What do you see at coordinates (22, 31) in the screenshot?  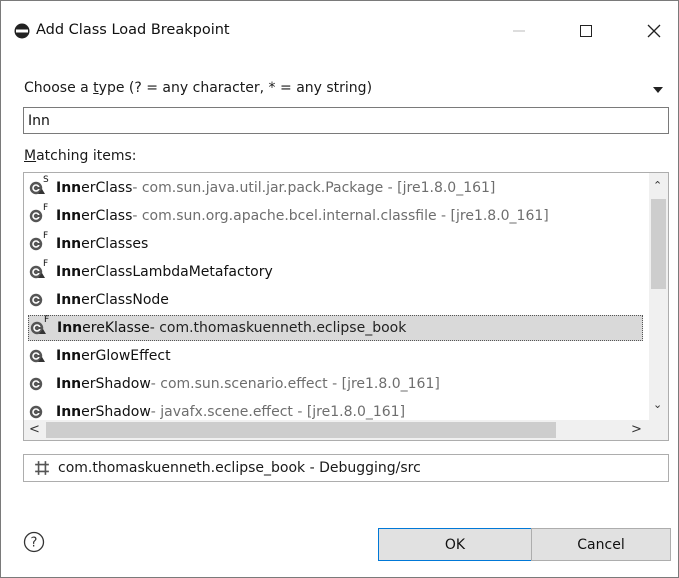 I see `breakpoint-icon` at bounding box center [22, 31].